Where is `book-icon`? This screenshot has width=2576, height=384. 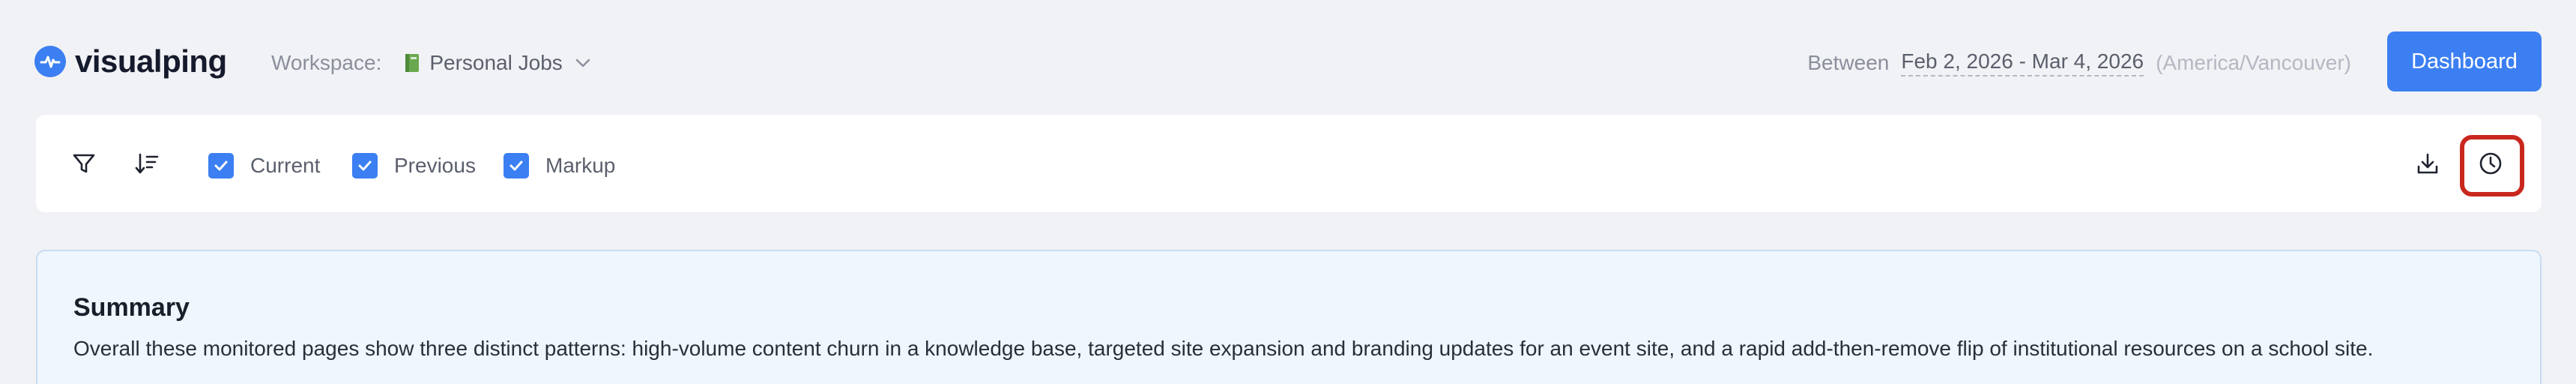 book-icon is located at coordinates (412, 63).